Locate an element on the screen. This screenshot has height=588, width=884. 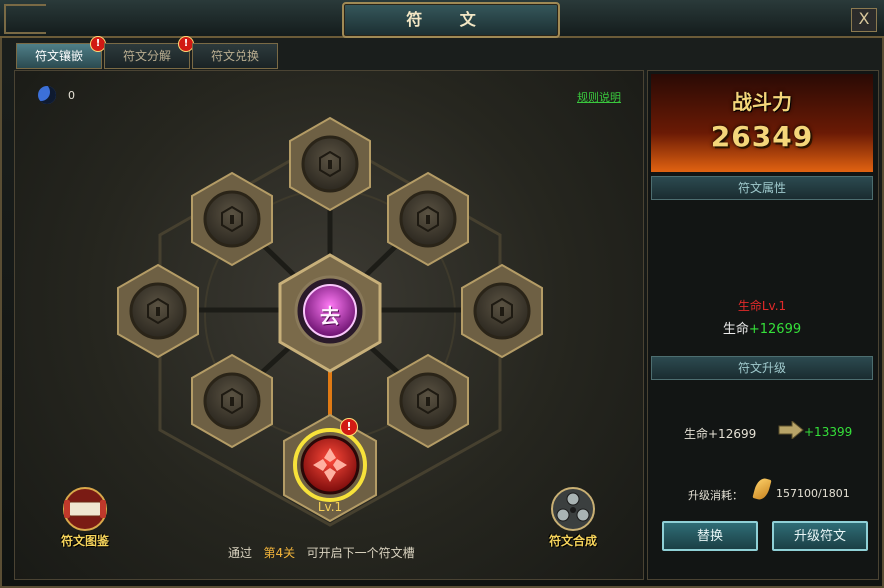
rune-attributes-header: 符文属性 is located at coordinates (762, 188).